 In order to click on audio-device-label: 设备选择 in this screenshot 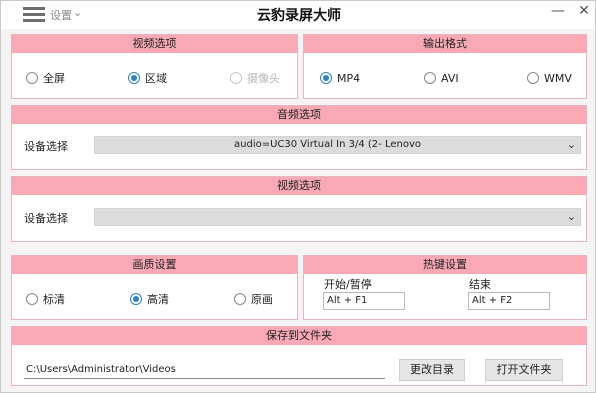, I will do `click(46, 146)`.